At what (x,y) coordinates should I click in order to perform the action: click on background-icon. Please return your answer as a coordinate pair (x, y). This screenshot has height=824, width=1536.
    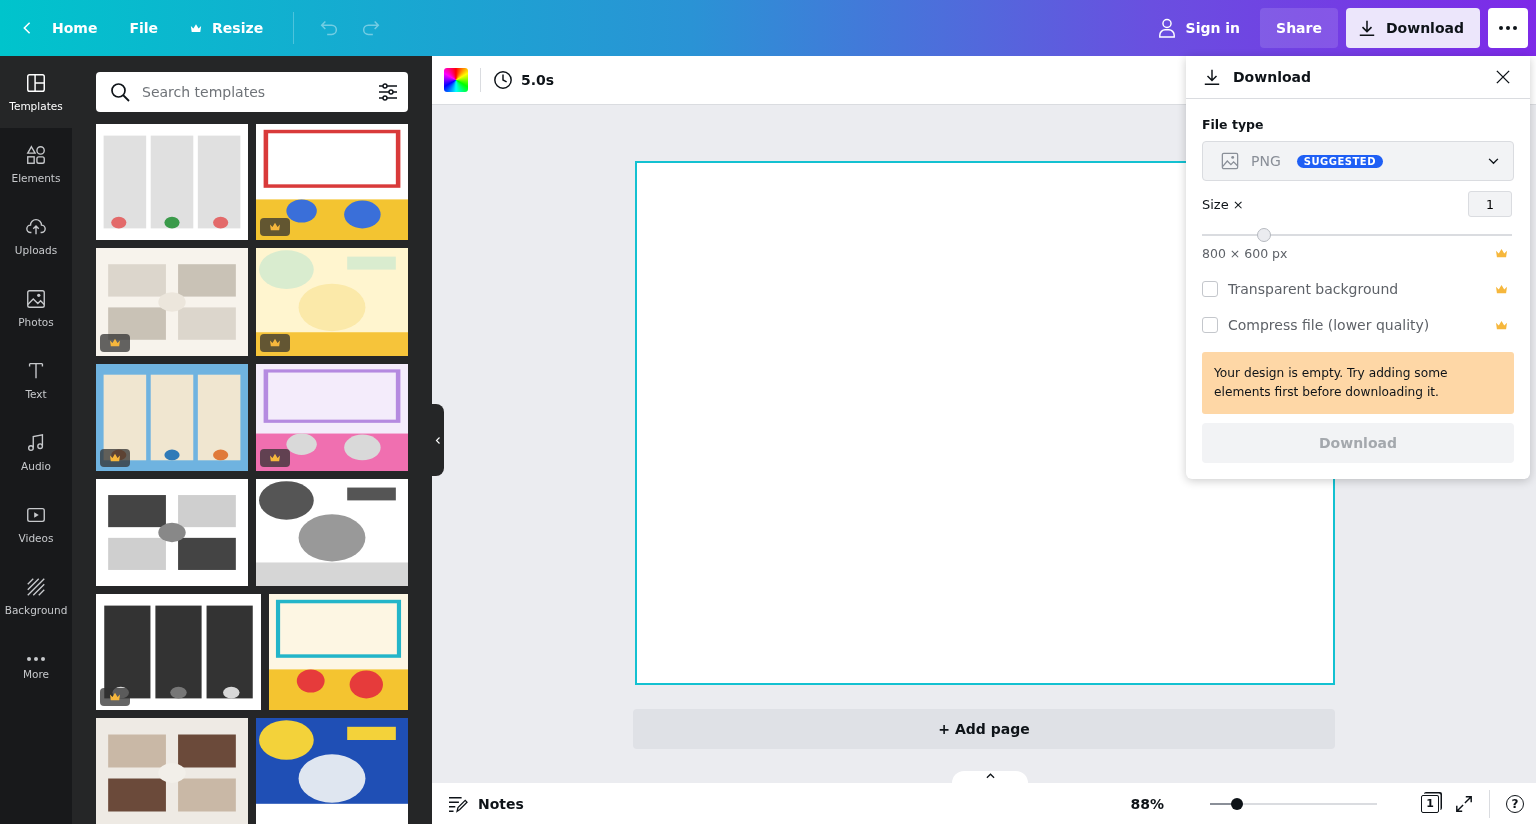
    Looking at the image, I should click on (36, 587).